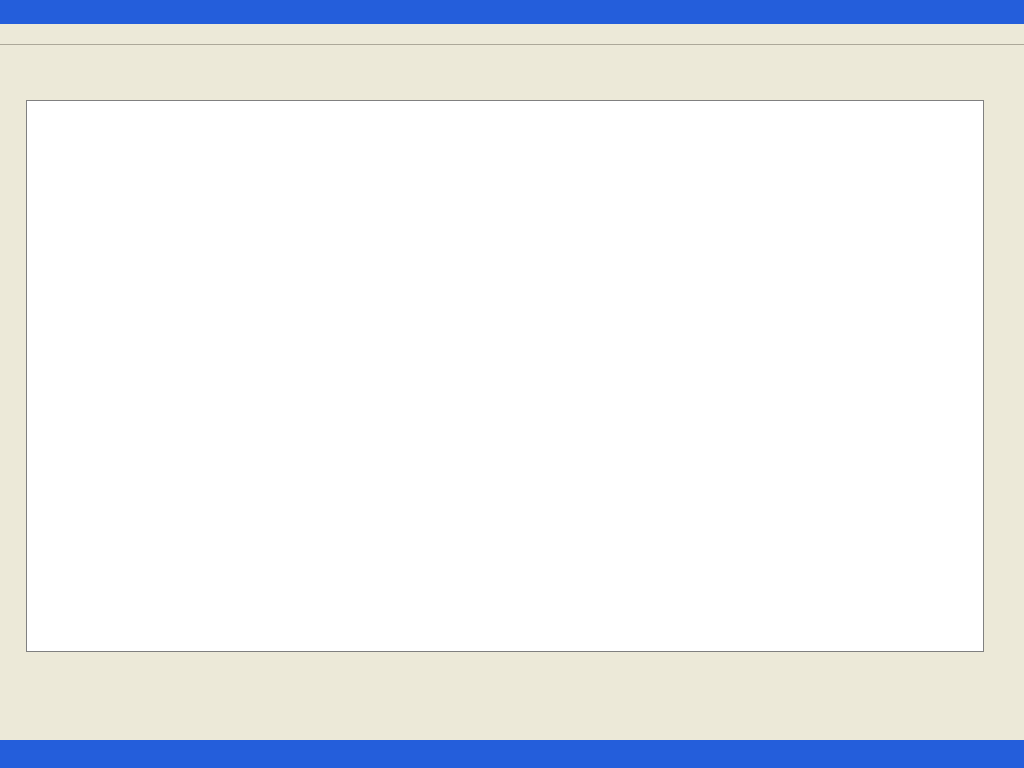 This screenshot has width=1024, height=768. What do you see at coordinates (512, 12) in the screenshot?
I see `window-titlebar` at bounding box center [512, 12].